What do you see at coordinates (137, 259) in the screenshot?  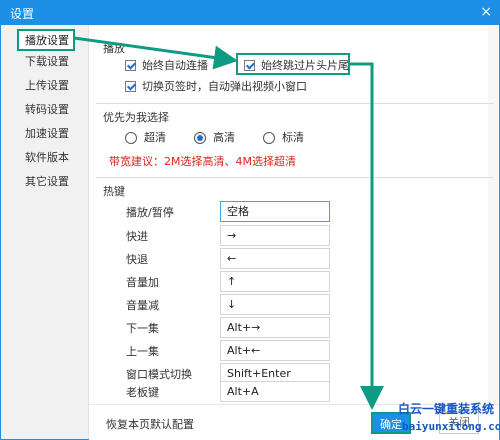 I see `hotkey-label: 快退` at bounding box center [137, 259].